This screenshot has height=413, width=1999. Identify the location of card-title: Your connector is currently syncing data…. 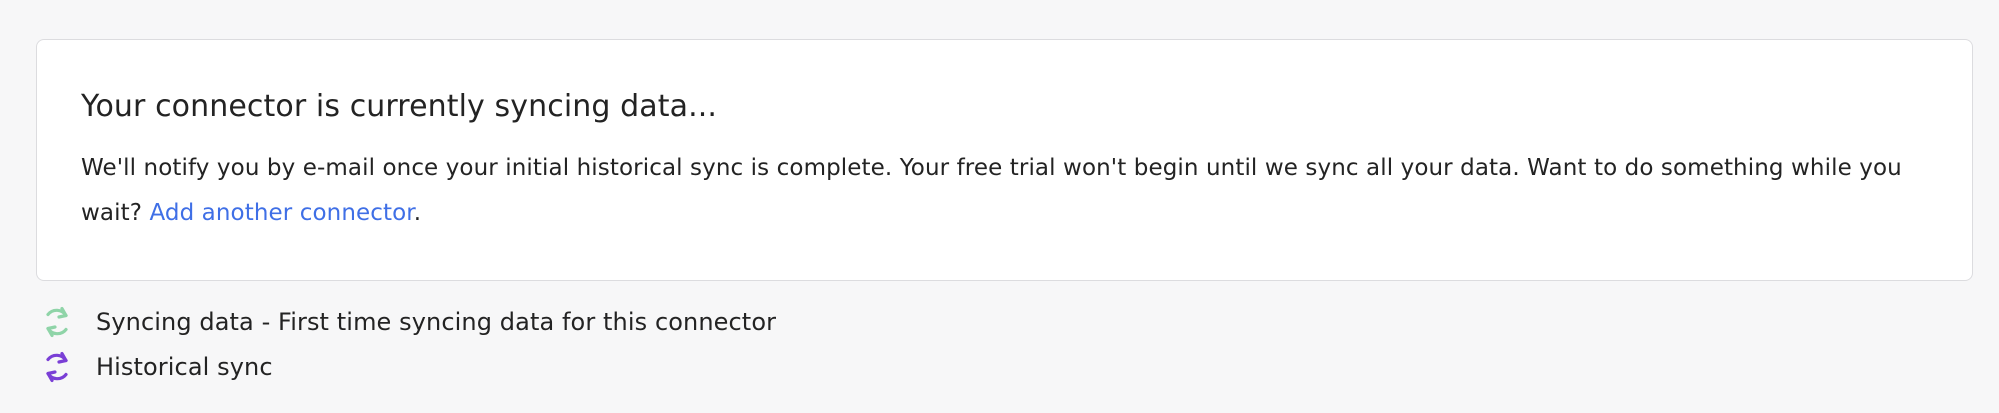
(399, 106).